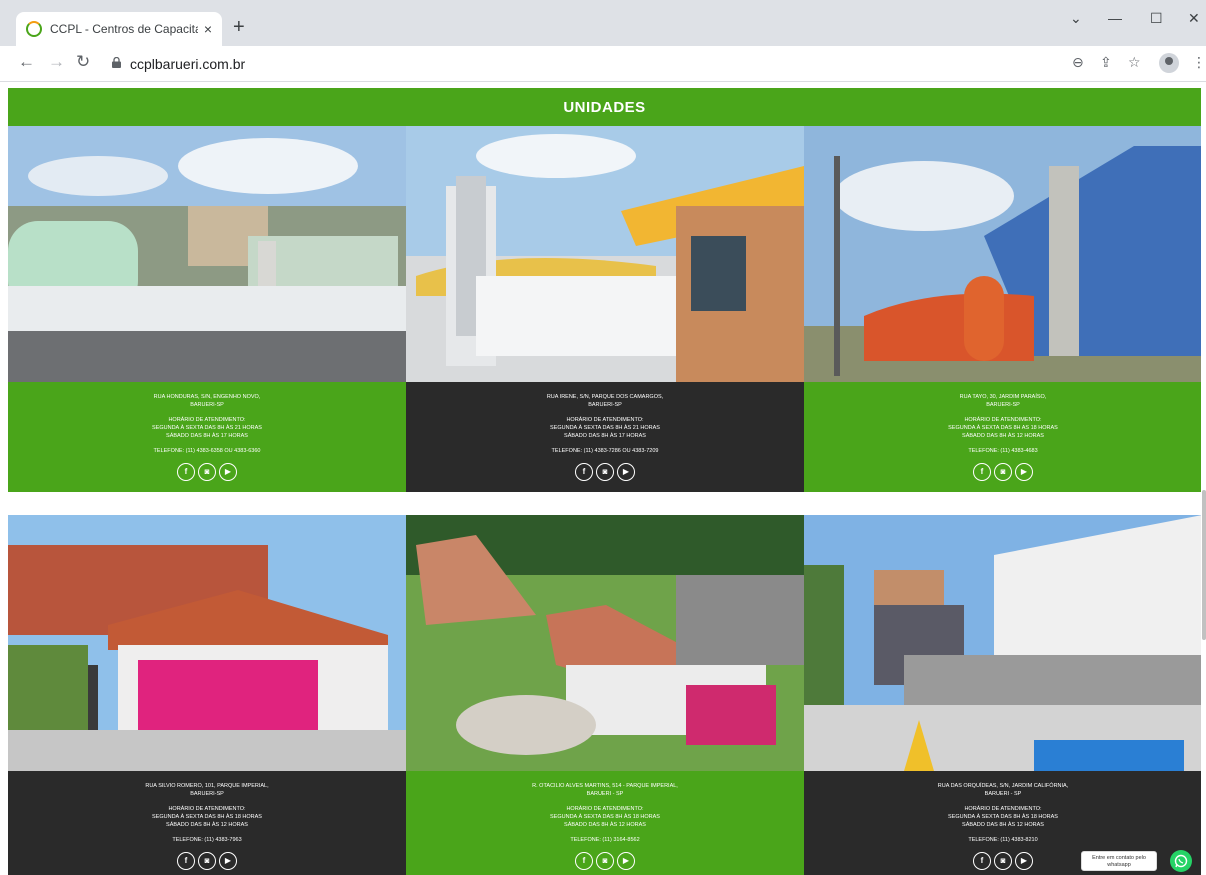 The image size is (1206, 875). I want to click on unit-address: RUA IRENE, S/N, PARQUE DOS CAMARGOS,, so click(605, 397).